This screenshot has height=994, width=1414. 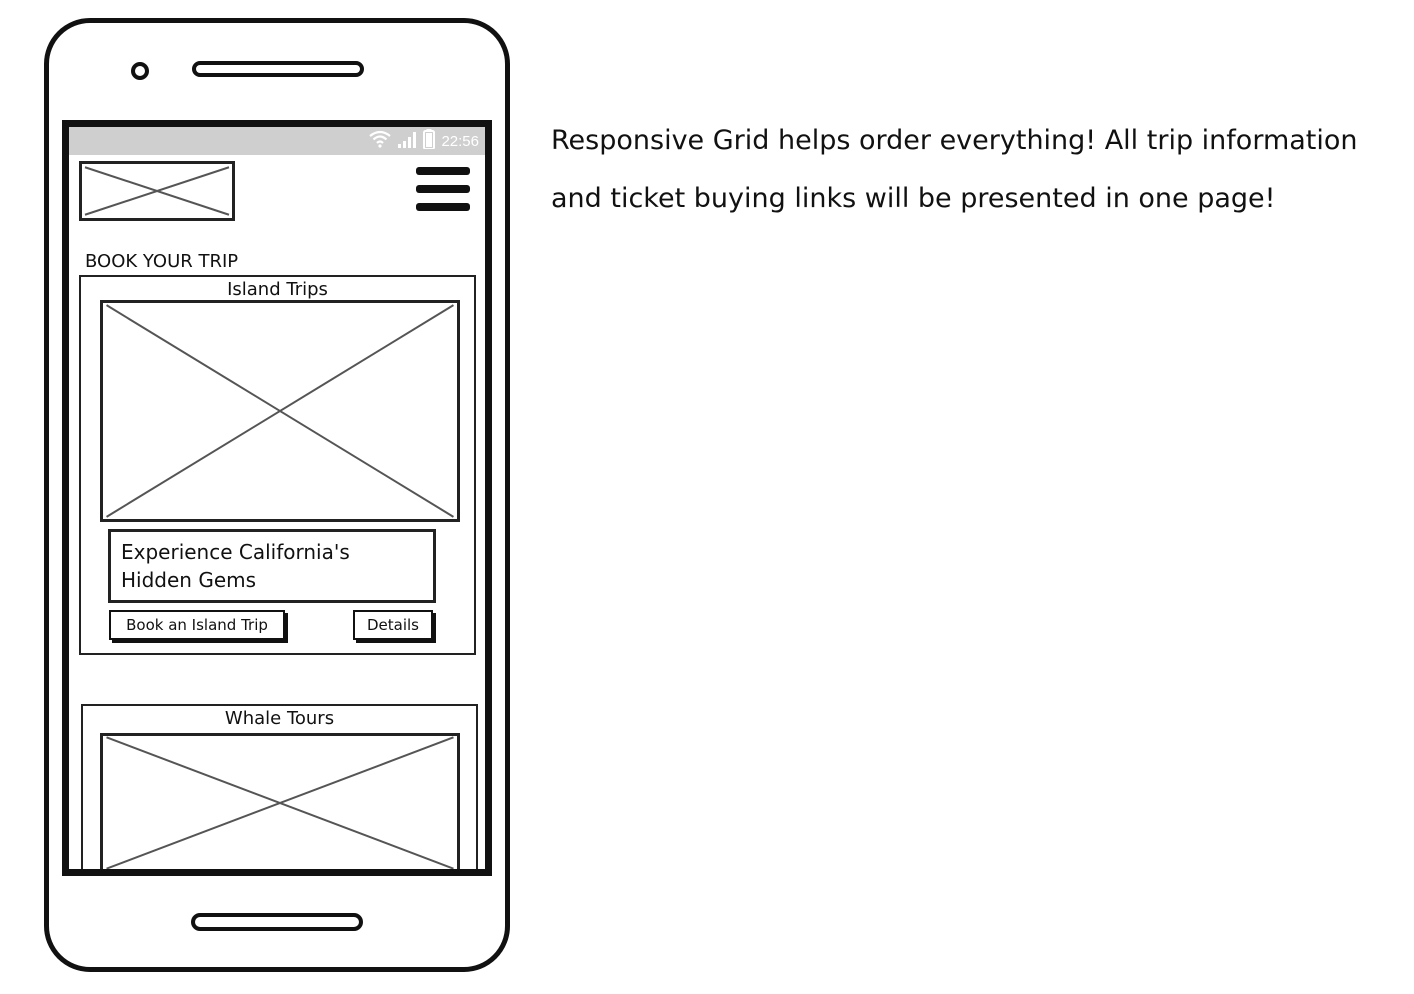 I want to click on camera-icon, so click(x=140, y=71).